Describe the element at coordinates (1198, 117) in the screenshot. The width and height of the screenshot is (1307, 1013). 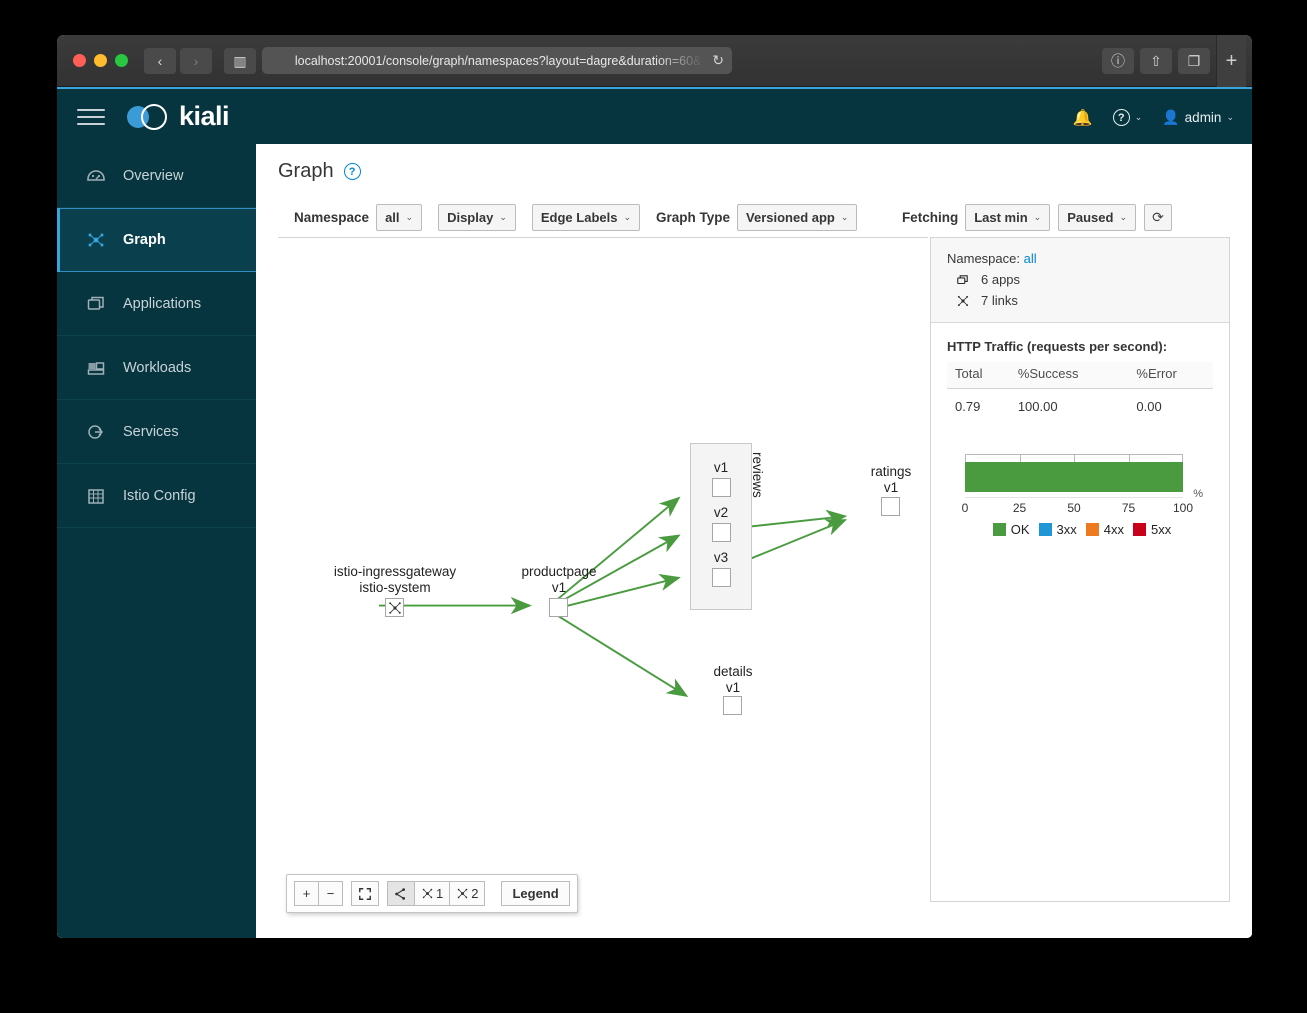
I see `user-menu: 👤 admin ⌄` at that location.